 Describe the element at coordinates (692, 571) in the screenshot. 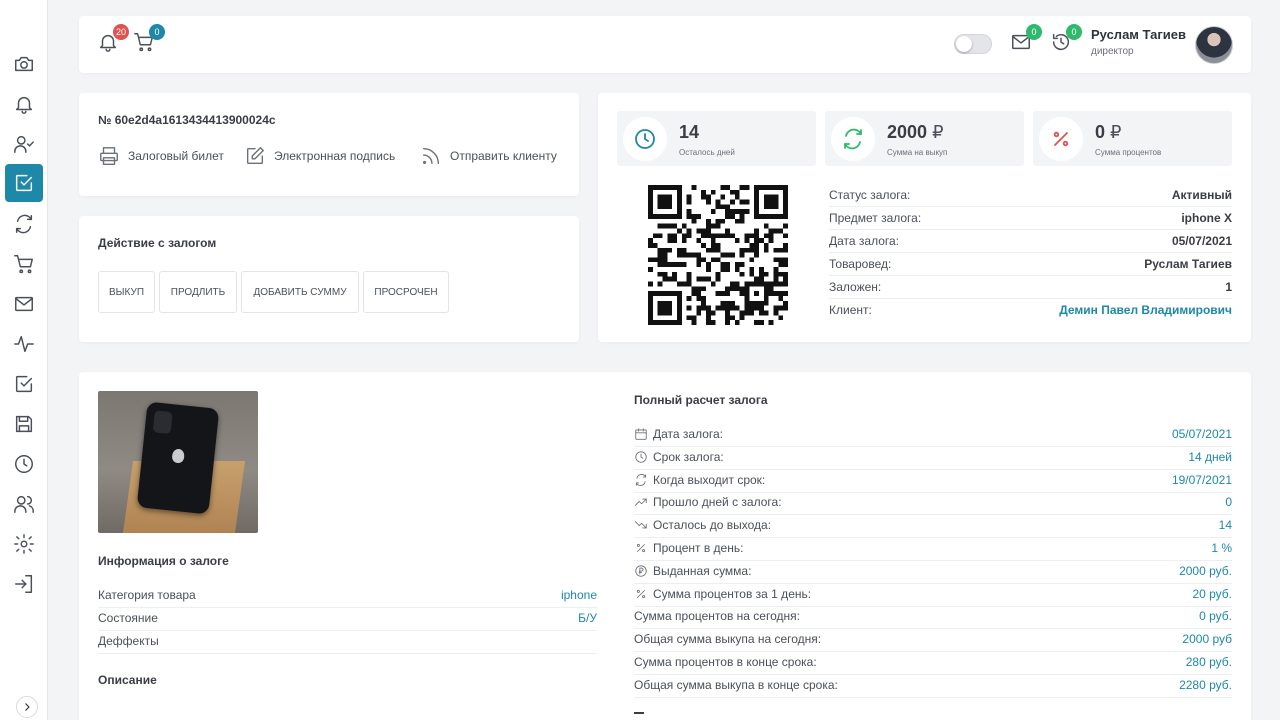

I see `calc-row-label: Выданная сумма:` at that location.